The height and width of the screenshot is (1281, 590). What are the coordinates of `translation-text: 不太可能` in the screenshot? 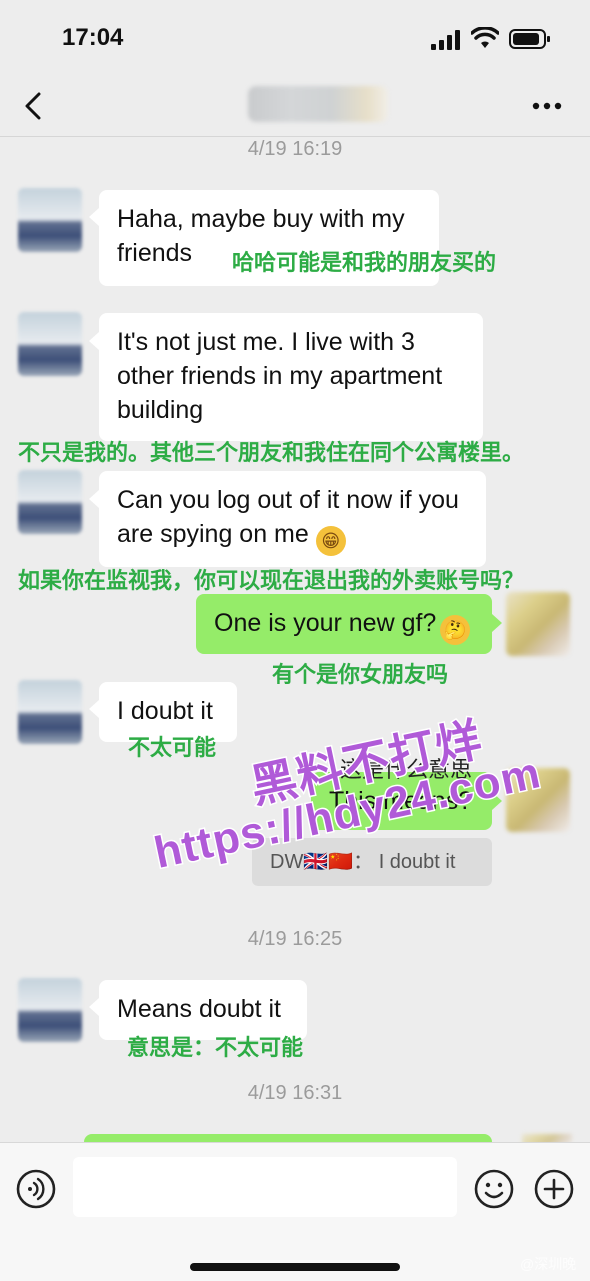 It's located at (172, 747).